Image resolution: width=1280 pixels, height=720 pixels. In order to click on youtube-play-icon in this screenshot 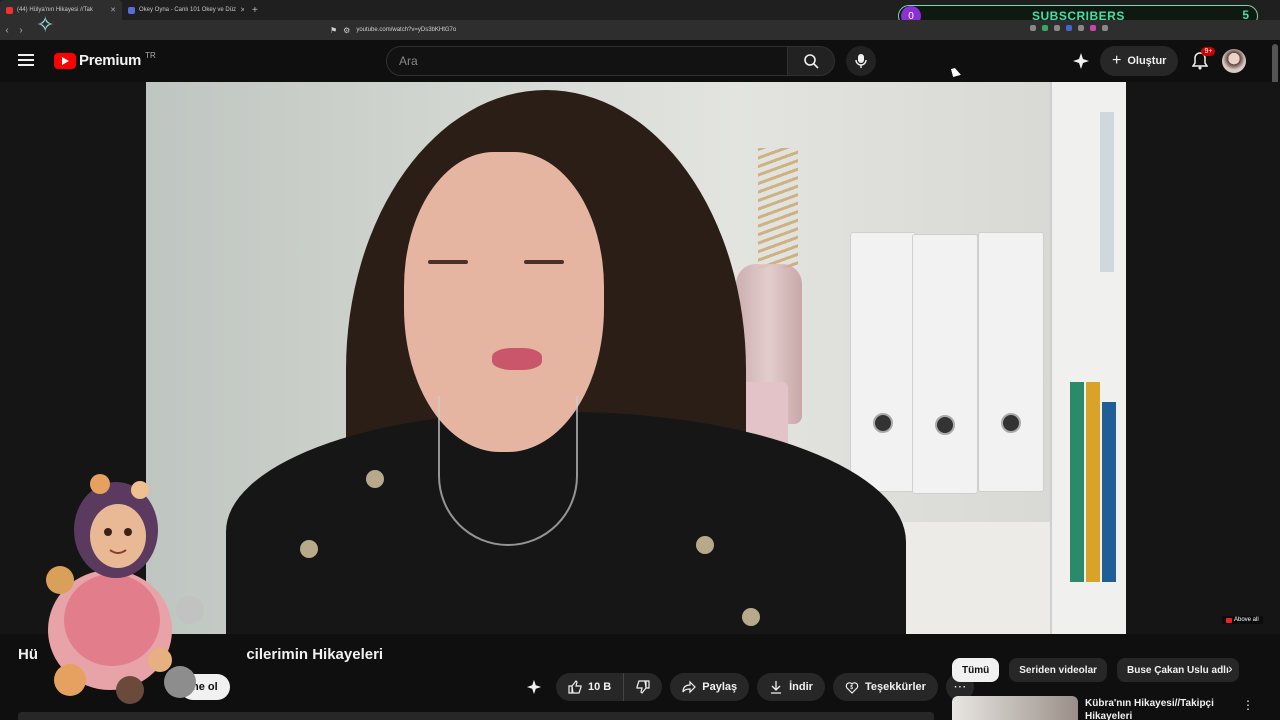, I will do `click(65, 60)`.